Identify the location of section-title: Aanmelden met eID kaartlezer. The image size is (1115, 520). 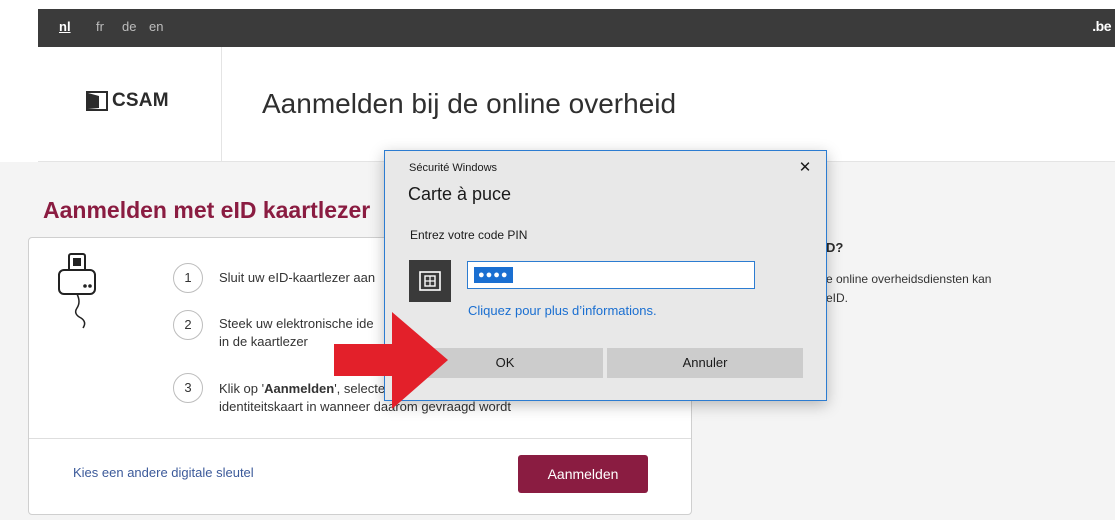
(207, 210).